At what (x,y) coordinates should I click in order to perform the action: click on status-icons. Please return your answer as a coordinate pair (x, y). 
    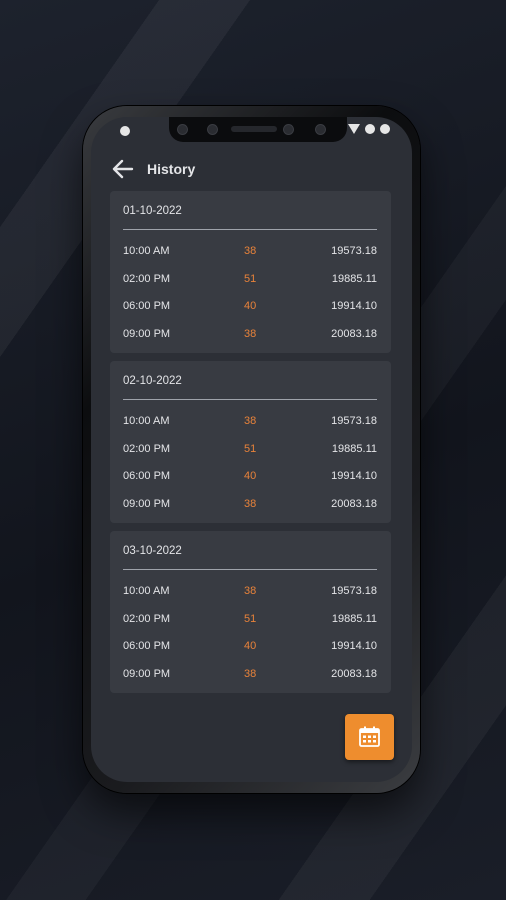
    Looking at the image, I should click on (369, 129).